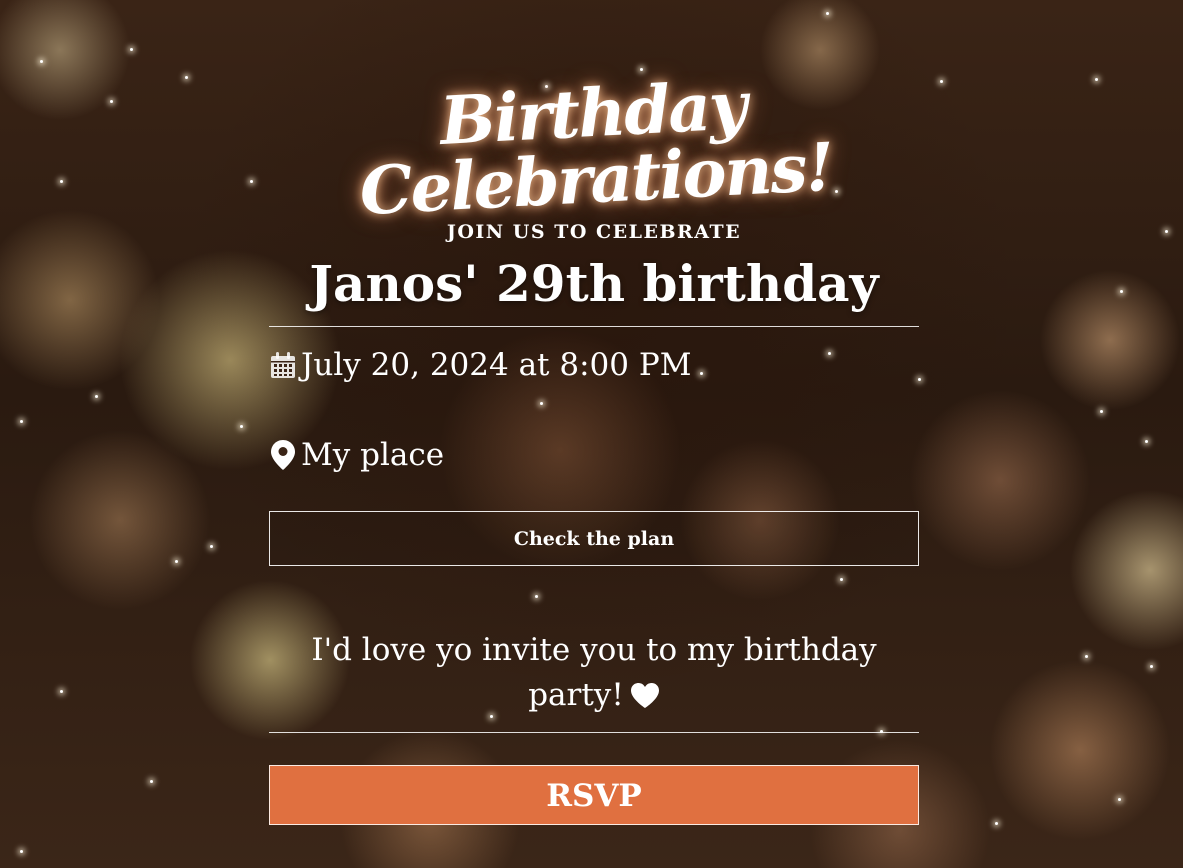 This screenshot has height=868, width=1183. I want to click on event-title: Janos' 29th birthday, so click(594, 283).